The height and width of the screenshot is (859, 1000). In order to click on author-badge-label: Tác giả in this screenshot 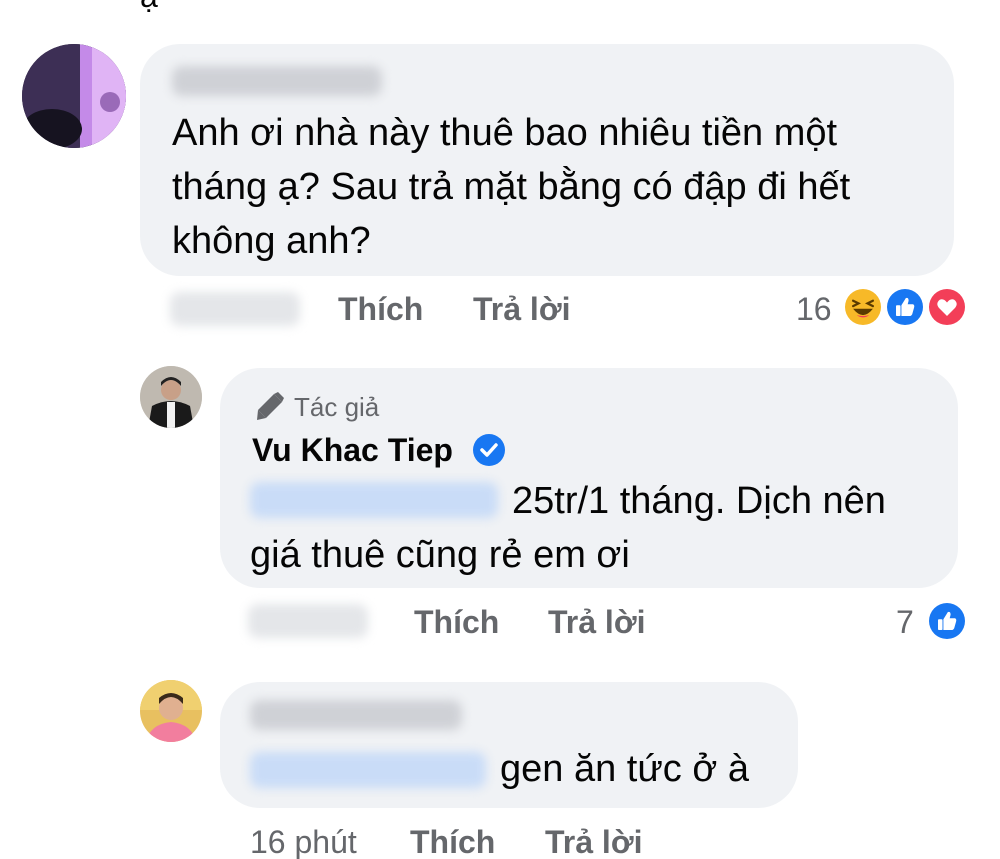, I will do `click(337, 406)`.